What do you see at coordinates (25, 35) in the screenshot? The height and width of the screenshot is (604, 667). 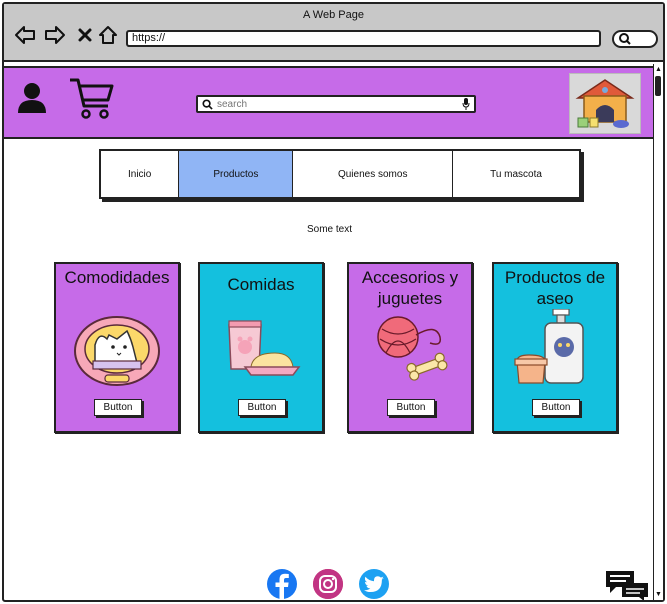 I see `back-arrow-icon` at bounding box center [25, 35].